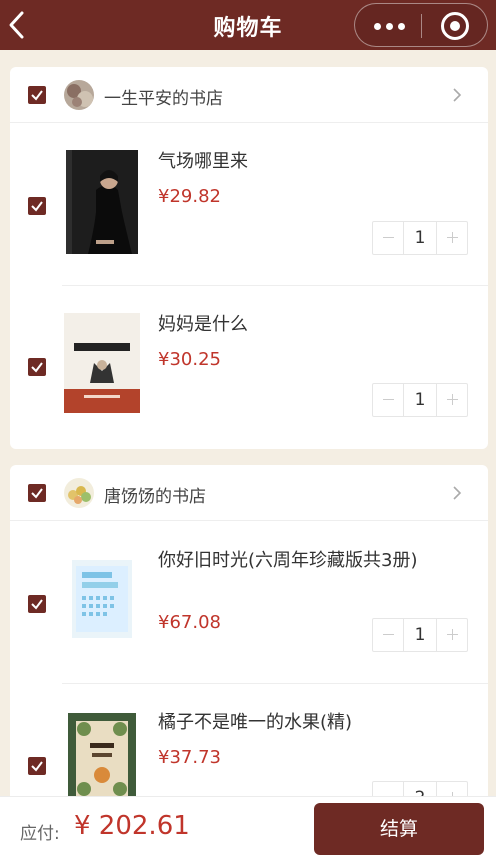 The width and height of the screenshot is (496, 860). Describe the element at coordinates (40, 834) in the screenshot. I see `pay-label: 应付:` at that location.